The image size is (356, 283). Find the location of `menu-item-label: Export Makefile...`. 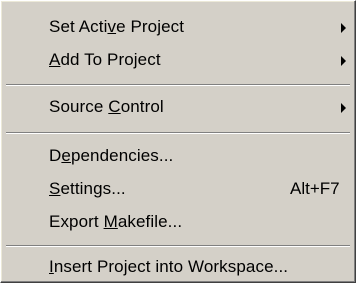

menu-item-label: Export Makefile... is located at coordinates (116, 221).